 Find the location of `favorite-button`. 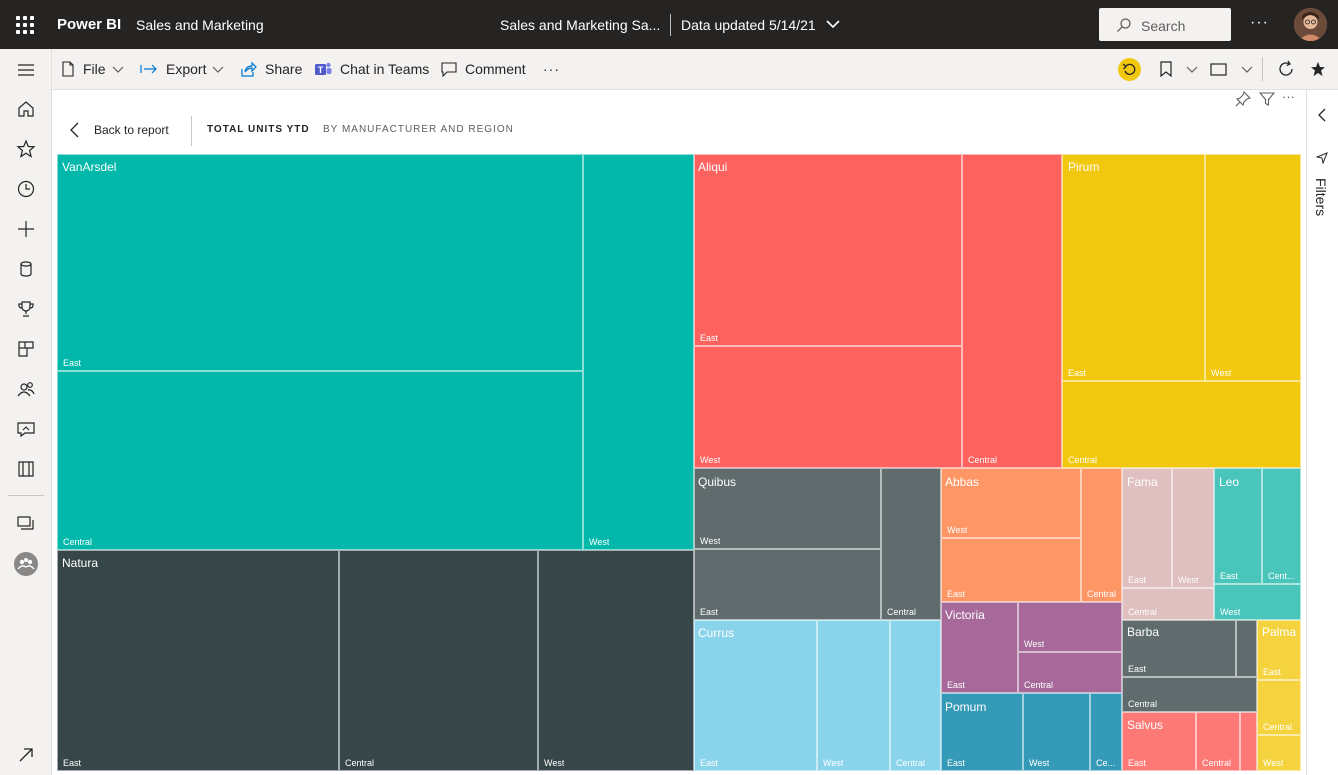

favorite-button is located at coordinates (1322, 69).